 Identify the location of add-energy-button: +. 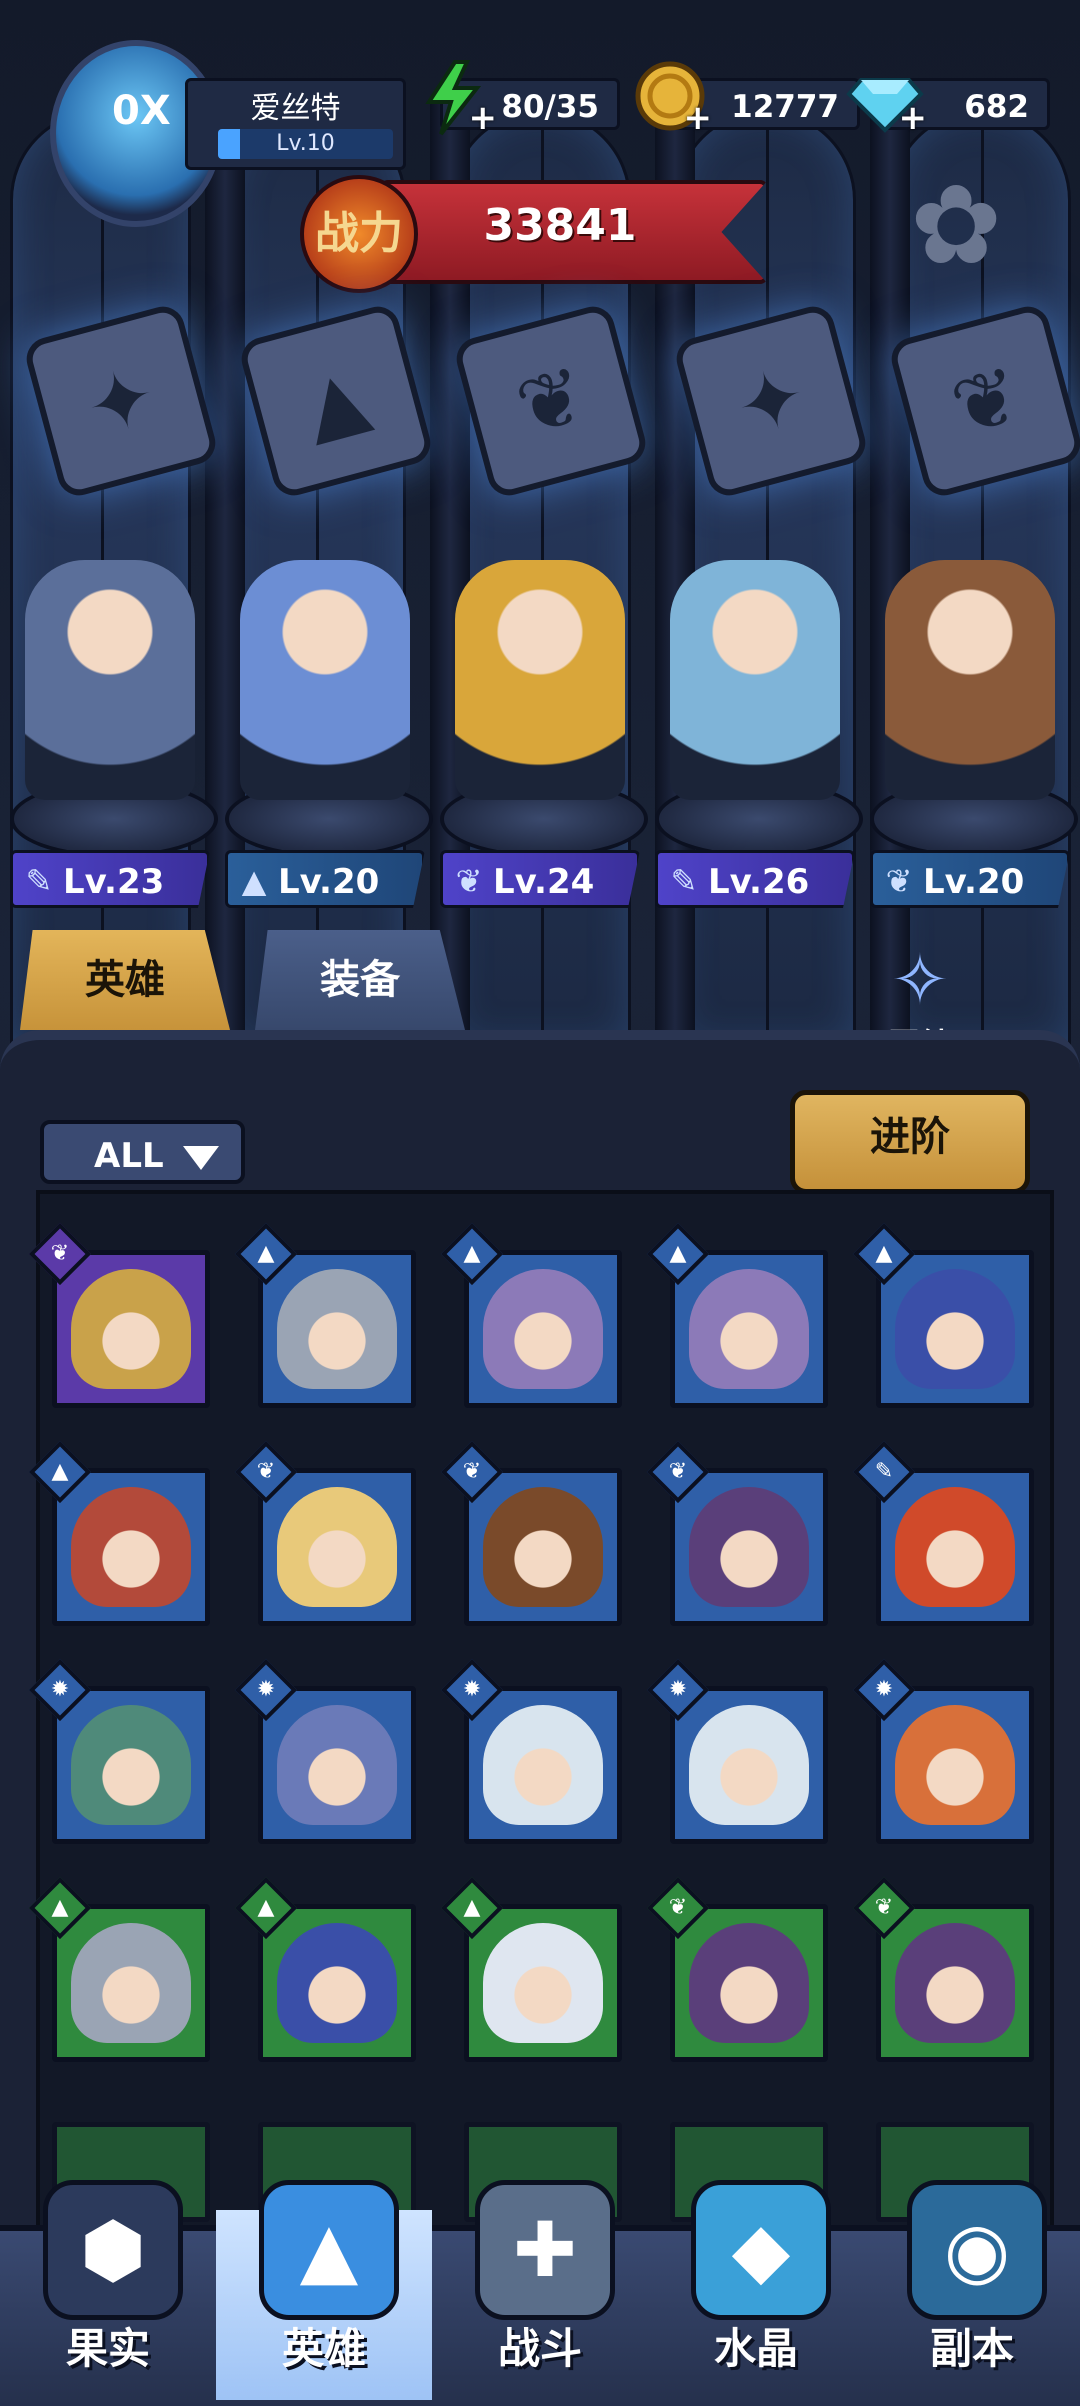
(456, 98).